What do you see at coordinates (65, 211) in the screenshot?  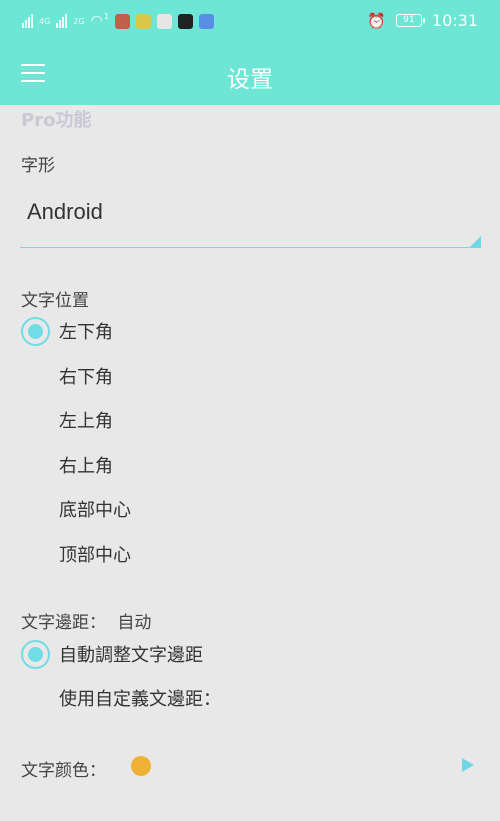 I see `font-spinner-value: Android` at bounding box center [65, 211].